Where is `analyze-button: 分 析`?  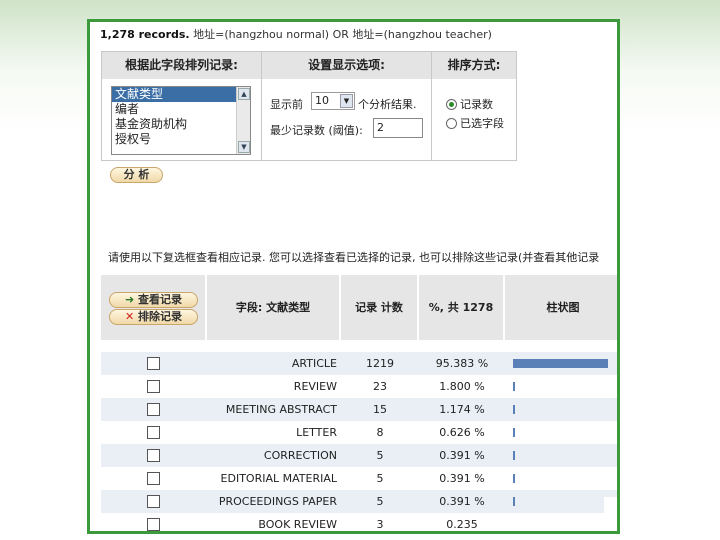 analyze-button: 分 析 is located at coordinates (136, 175).